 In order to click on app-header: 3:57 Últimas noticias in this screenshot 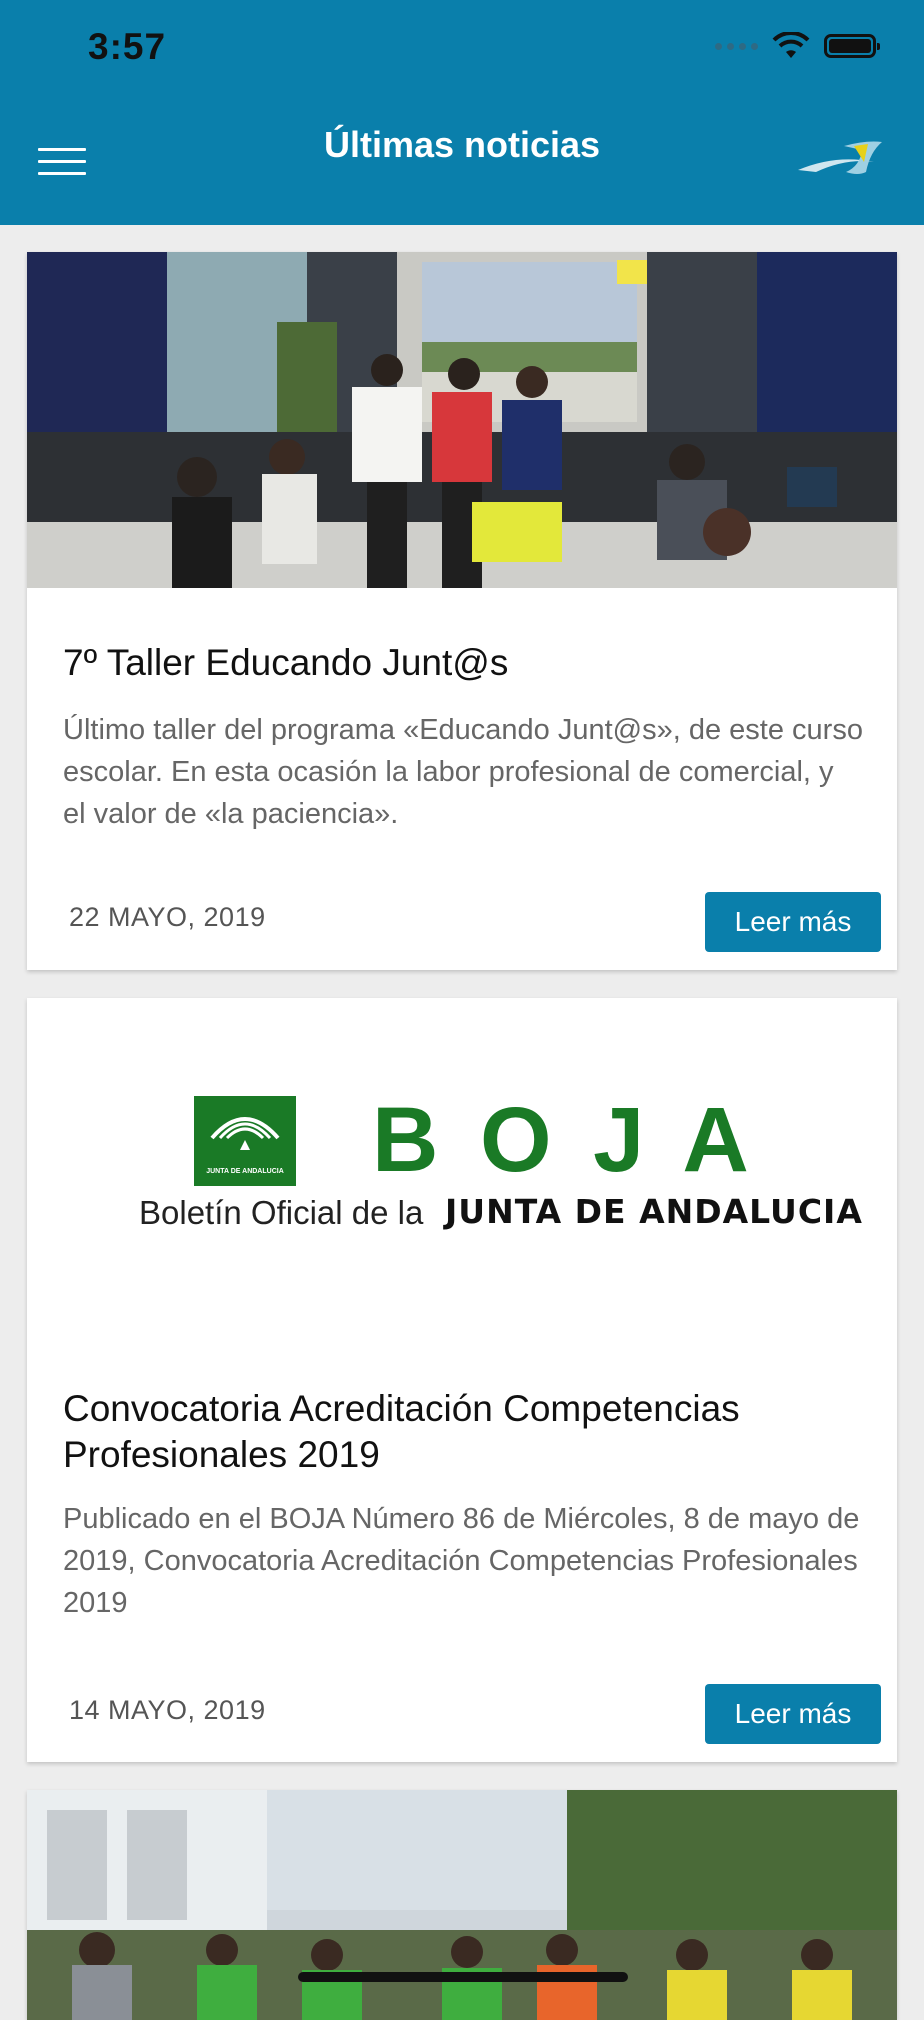, I will do `click(462, 112)`.